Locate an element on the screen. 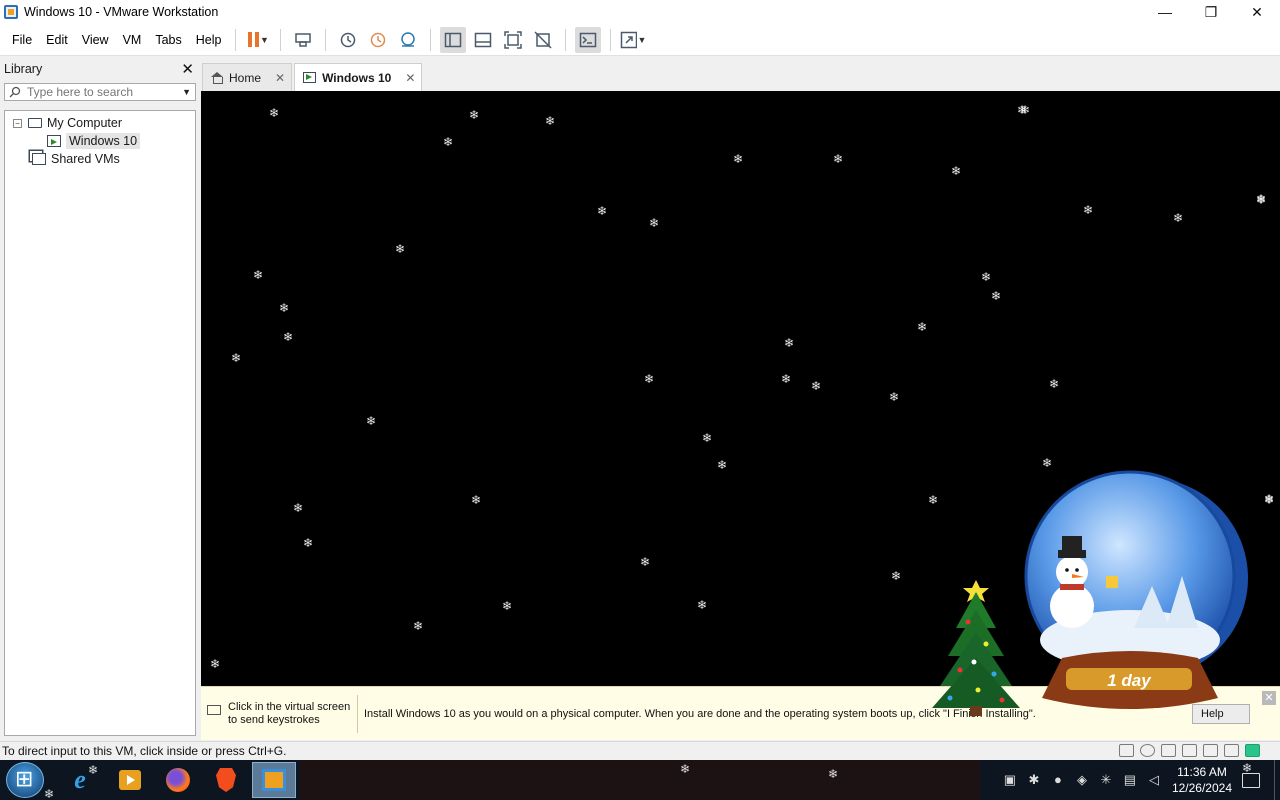 This screenshot has height=800, width=1280. menu-edit: Edit is located at coordinates (57, 40).